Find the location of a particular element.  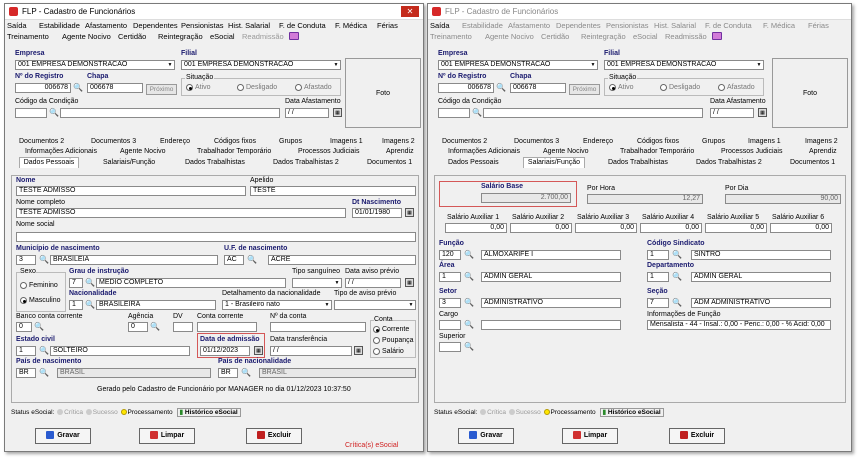

tab-dados-trabalhistas-2: Dados Trabalhistas 2 is located at coordinates (729, 163).